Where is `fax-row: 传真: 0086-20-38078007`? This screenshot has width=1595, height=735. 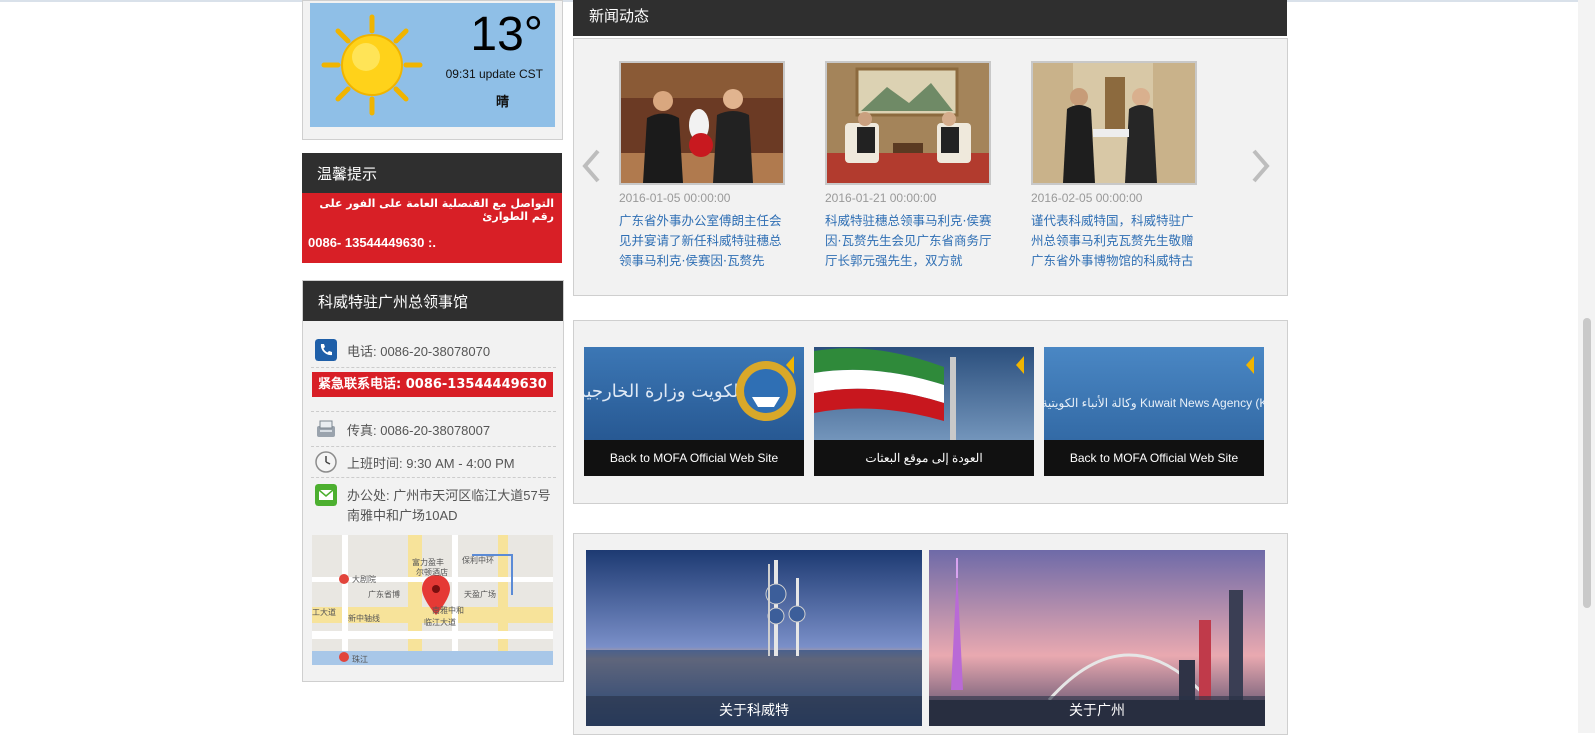 fax-row: 传真: 0086-20-38078007 is located at coordinates (433, 429).